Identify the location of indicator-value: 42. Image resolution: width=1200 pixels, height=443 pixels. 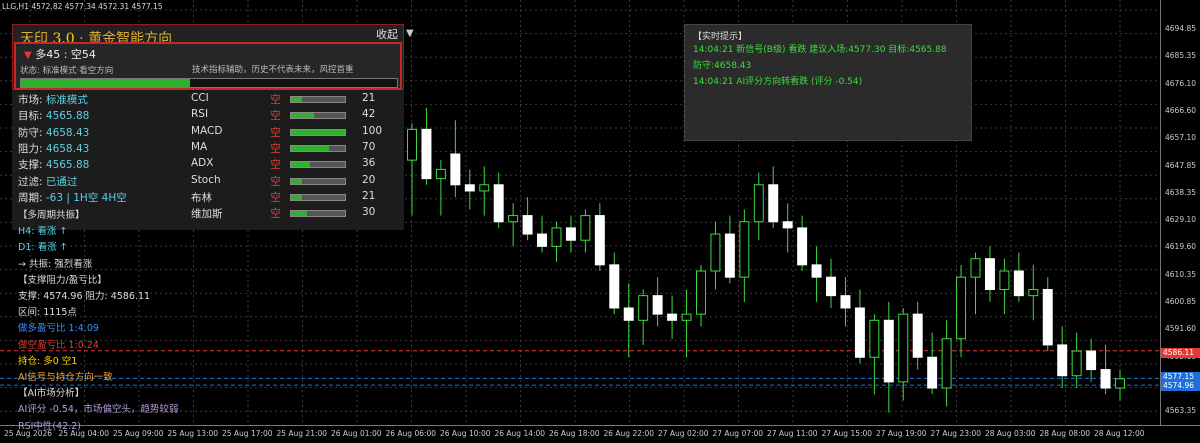
(369, 114).